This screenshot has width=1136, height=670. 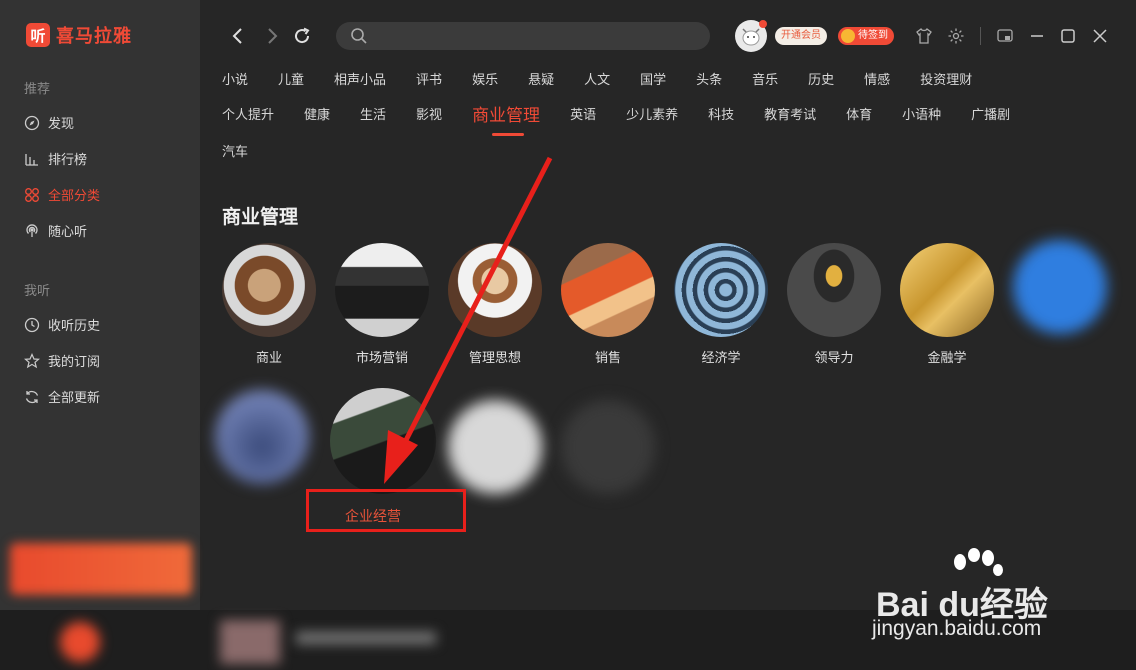 What do you see at coordinates (74, 398) in the screenshot?
I see `sidebar-item-label: 全部更新` at bounding box center [74, 398].